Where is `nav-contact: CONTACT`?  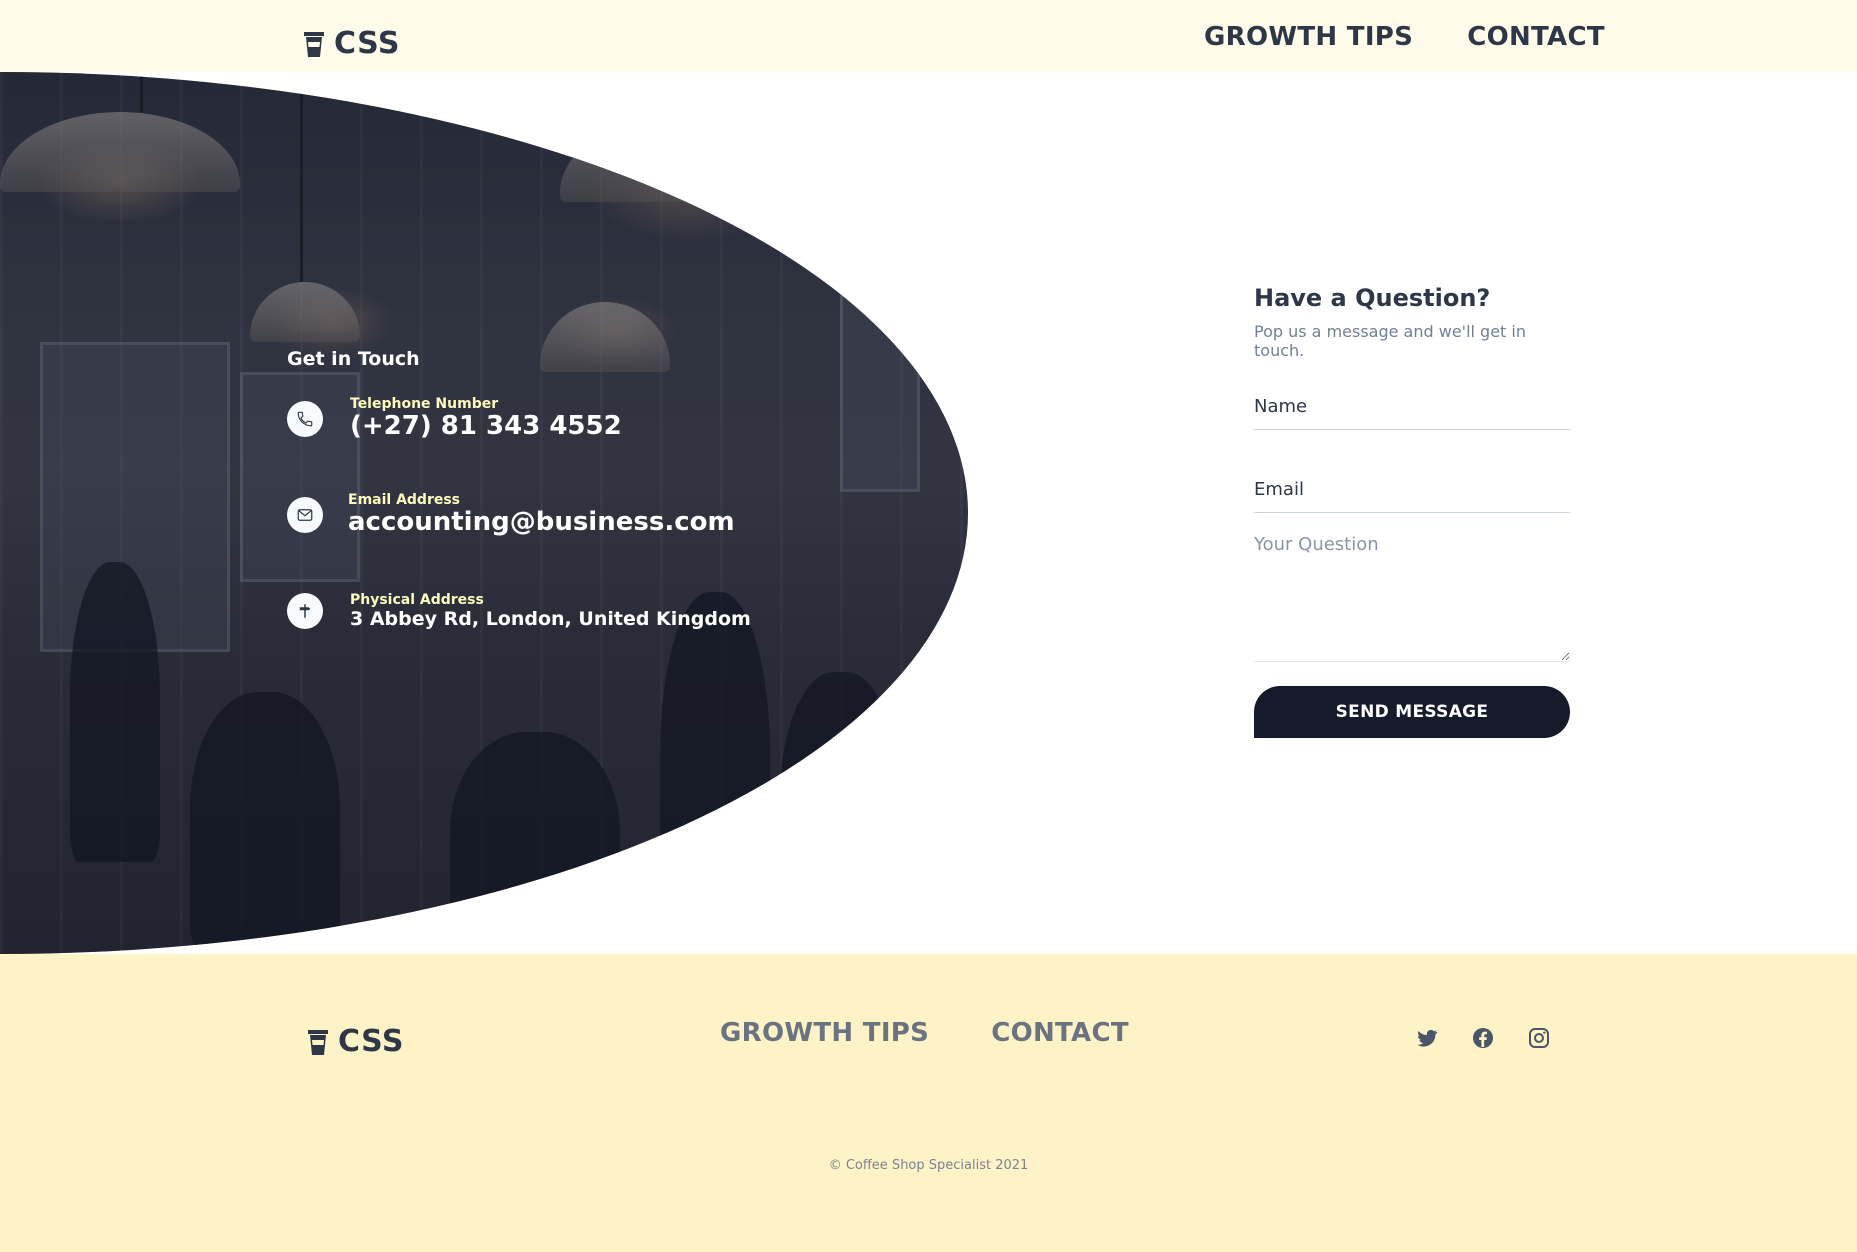 nav-contact: CONTACT is located at coordinates (1536, 37).